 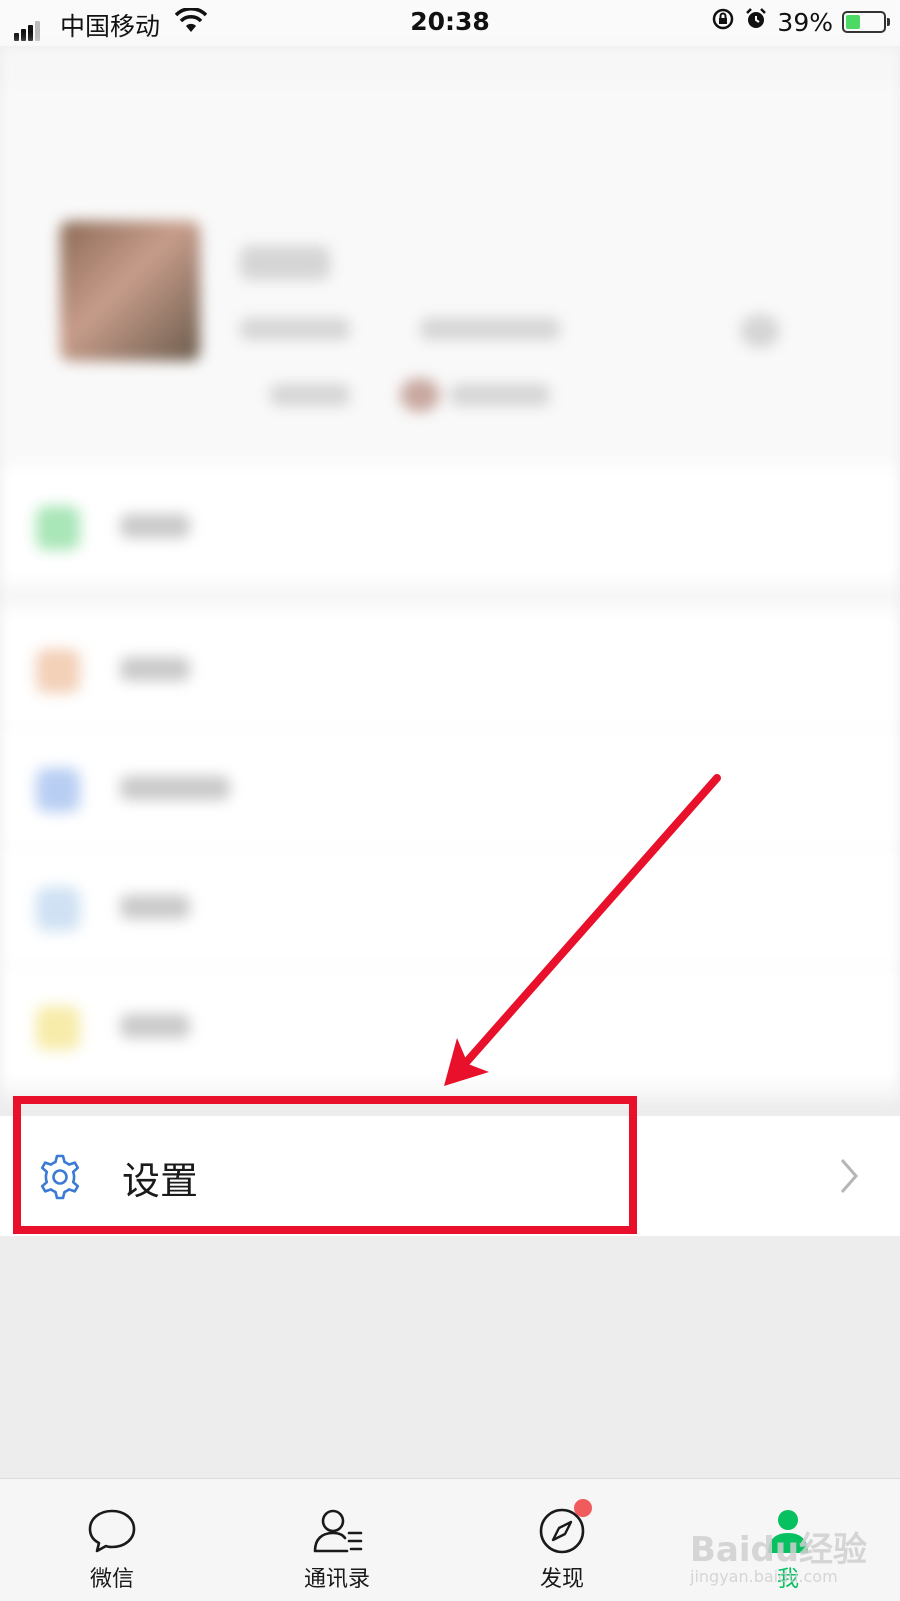 What do you see at coordinates (756, 22) in the screenshot?
I see `alarm-icon` at bounding box center [756, 22].